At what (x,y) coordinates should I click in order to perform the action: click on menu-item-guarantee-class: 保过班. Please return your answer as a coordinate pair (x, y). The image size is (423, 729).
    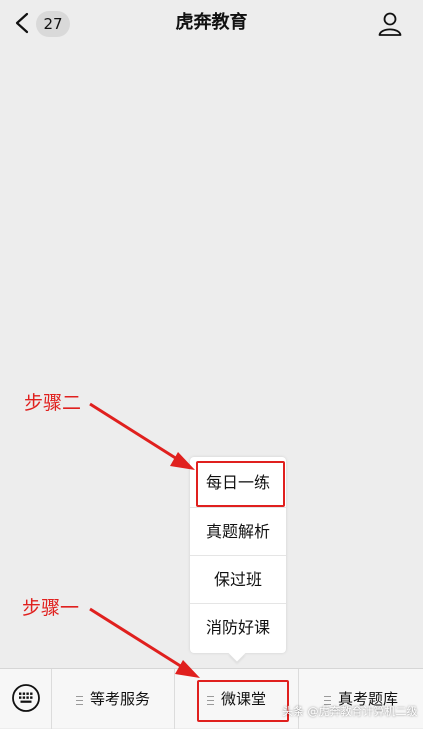
    Looking at the image, I should click on (238, 579).